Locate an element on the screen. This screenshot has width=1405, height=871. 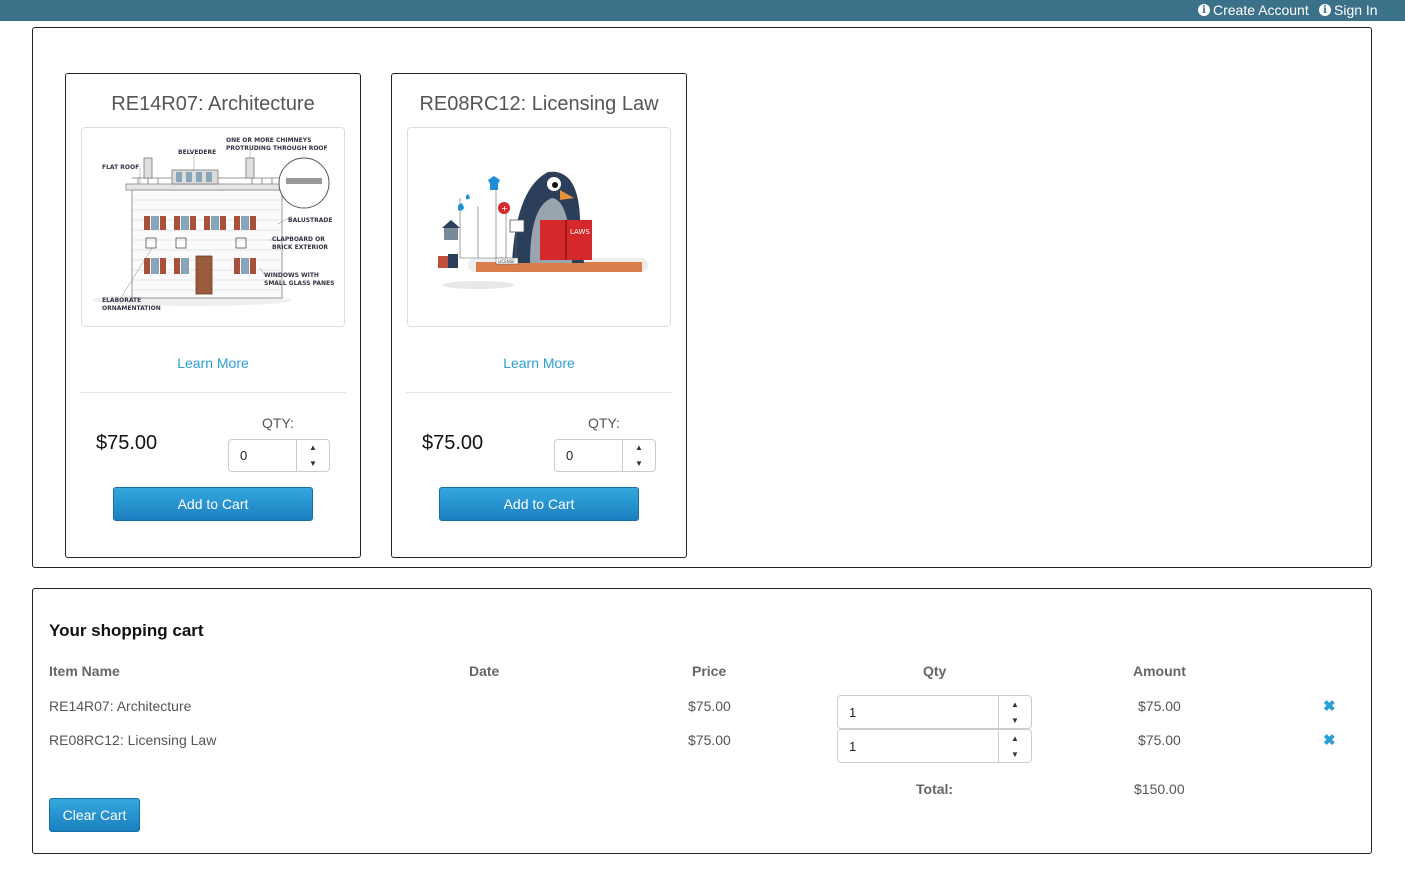
header-qty: Qty is located at coordinates (935, 671).